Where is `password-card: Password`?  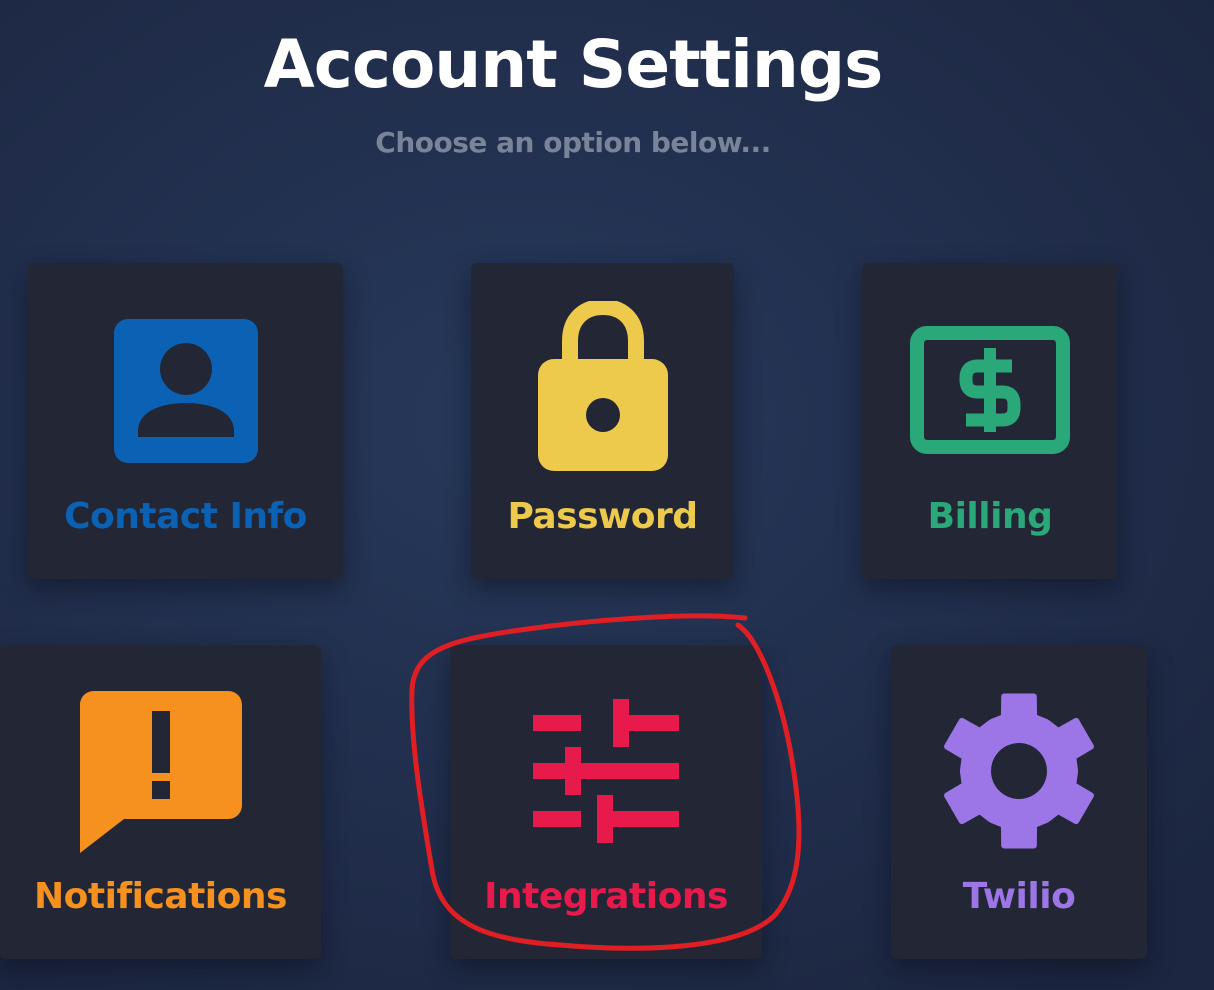
password-card: Password is located at coordinates (602, 421).